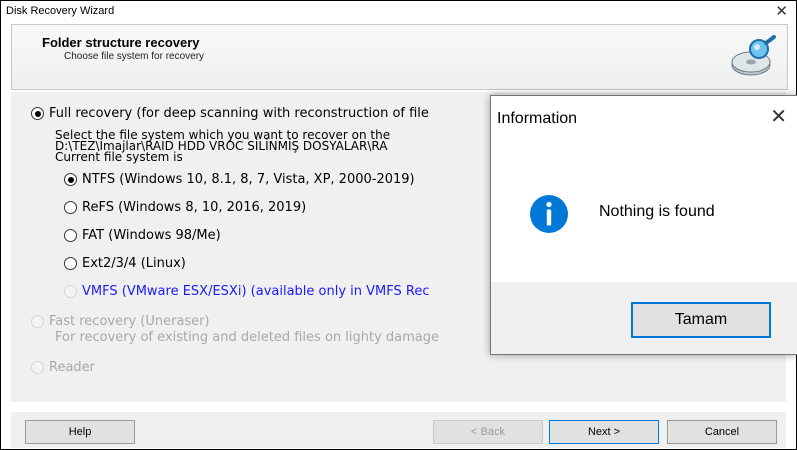 This screenshot has height=450, width=797. I want to click on title-bar: Disk Recovery Wizard ✕, so click(398, 12).